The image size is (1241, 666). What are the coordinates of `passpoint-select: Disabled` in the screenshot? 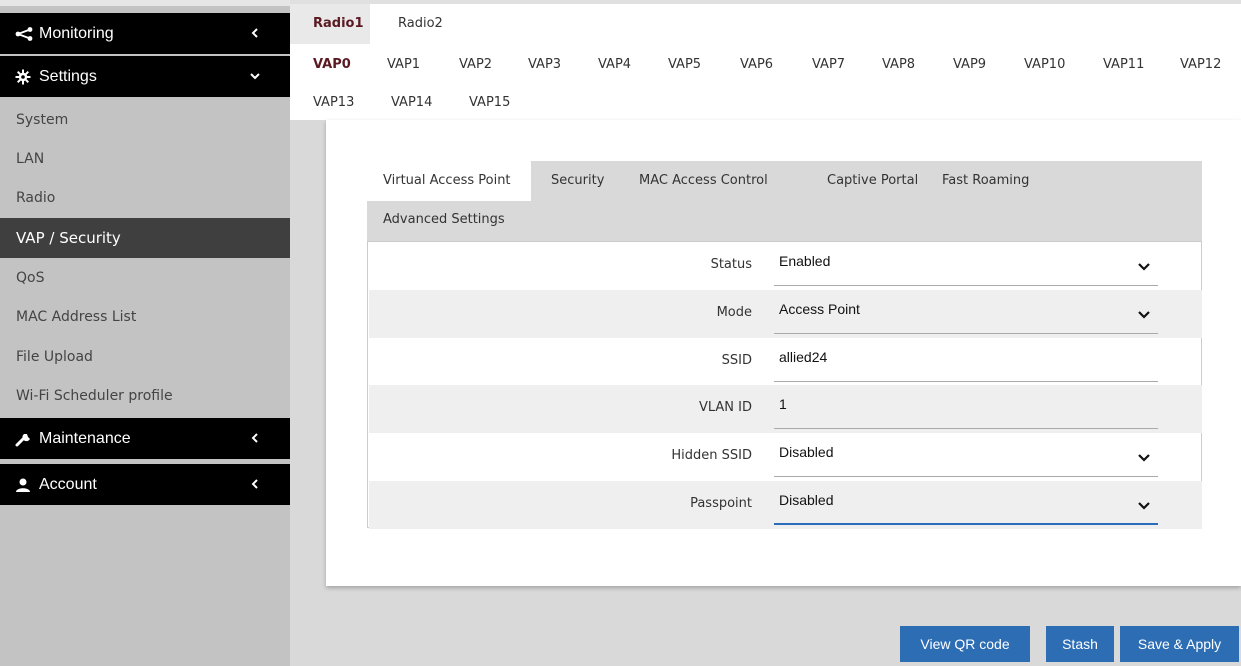 It's located at (966, 503).